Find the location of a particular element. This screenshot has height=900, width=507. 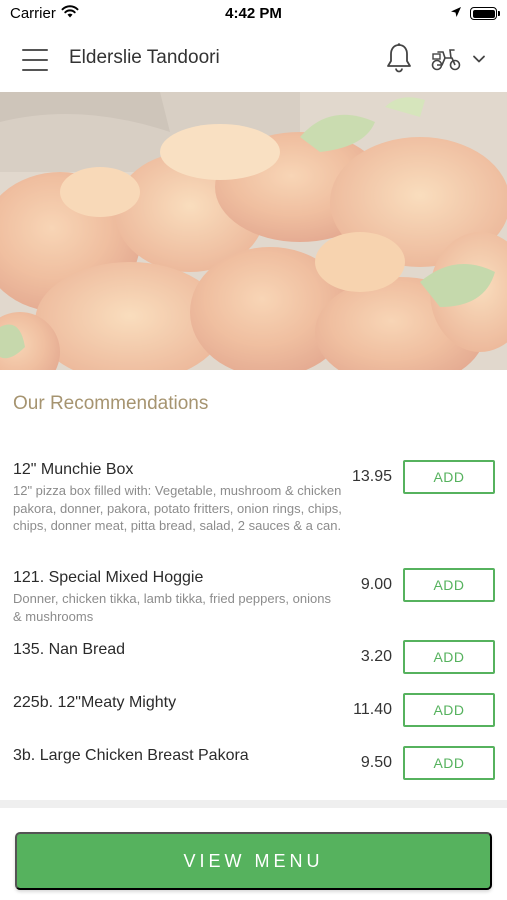

location-arrow-icon is located at coordinates (456, 13).